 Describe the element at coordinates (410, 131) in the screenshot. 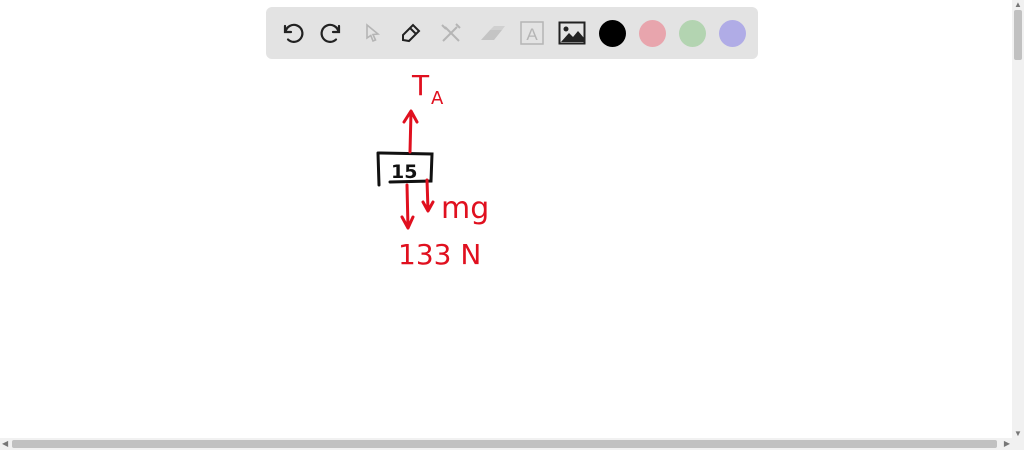

I see `tension-arrow` at that location.